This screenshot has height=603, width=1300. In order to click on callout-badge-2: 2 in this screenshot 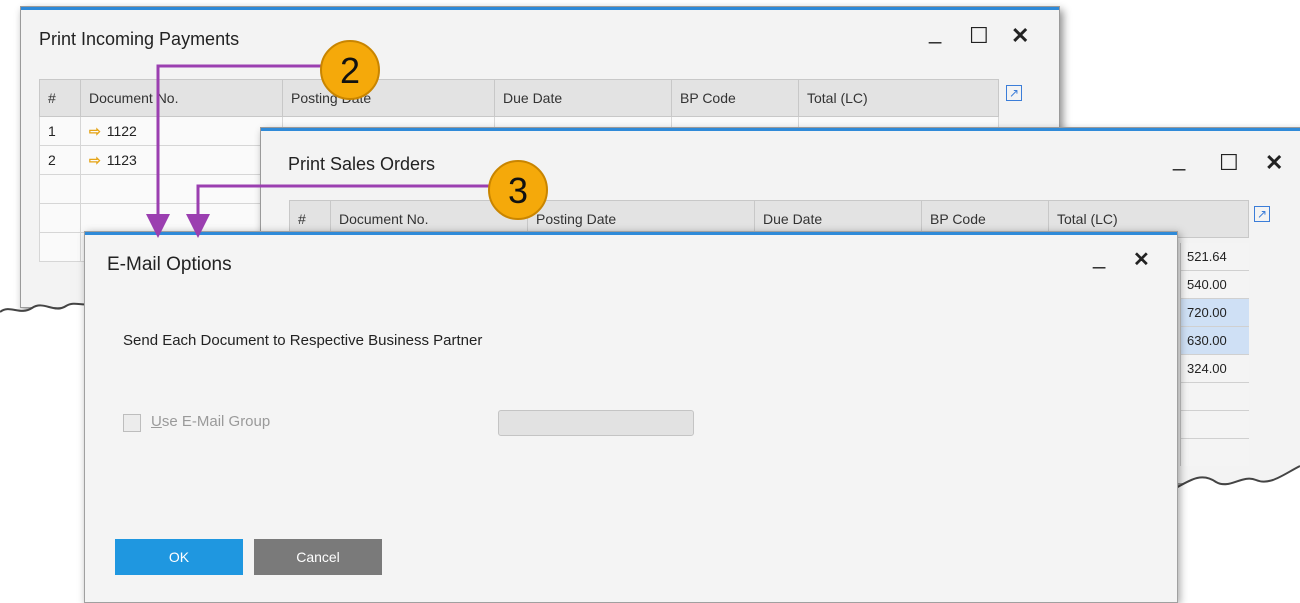, I will do `click(350, 70)`.